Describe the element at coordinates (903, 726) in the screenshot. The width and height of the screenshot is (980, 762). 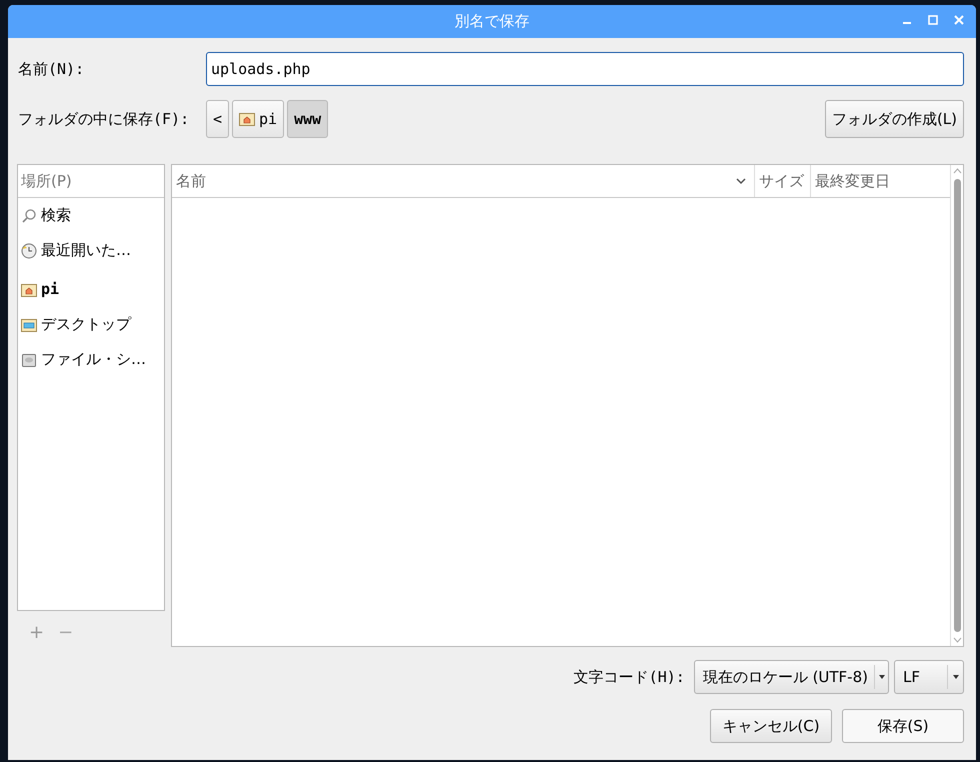
I see `save-button: 保存(S)` at that location.